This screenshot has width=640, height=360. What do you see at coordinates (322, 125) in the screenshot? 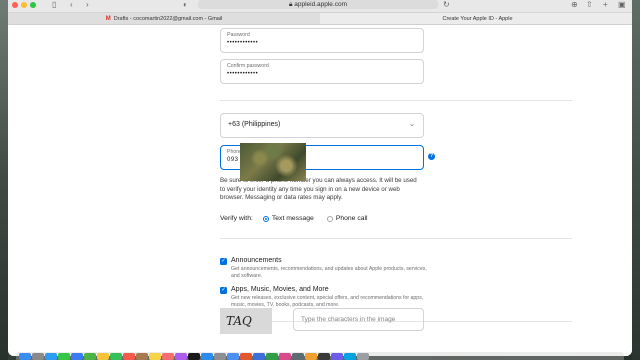
I see `country-select: +63 (Philippines) ⌄` at bounding box center [322, 125].